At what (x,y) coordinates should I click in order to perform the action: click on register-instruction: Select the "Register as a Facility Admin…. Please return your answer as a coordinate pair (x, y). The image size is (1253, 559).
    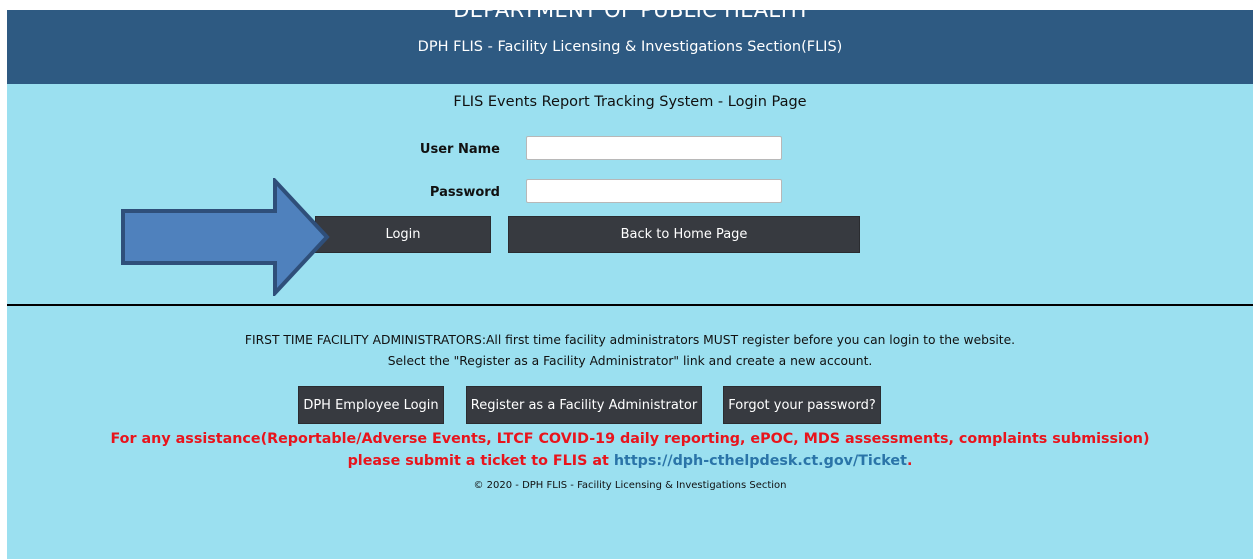
    Looking at the image, I should click on (630, 361).